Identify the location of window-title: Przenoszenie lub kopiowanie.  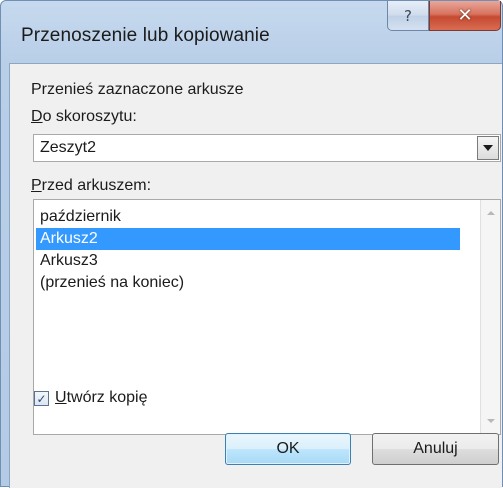
(145, 35).